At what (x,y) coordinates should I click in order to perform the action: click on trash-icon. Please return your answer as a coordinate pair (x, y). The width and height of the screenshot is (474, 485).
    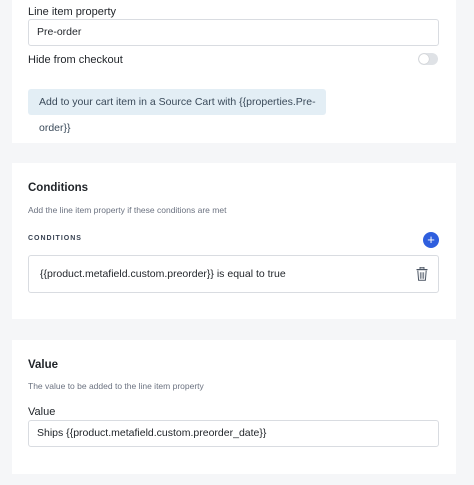
    Looking at the image, I should click on (422, 274).